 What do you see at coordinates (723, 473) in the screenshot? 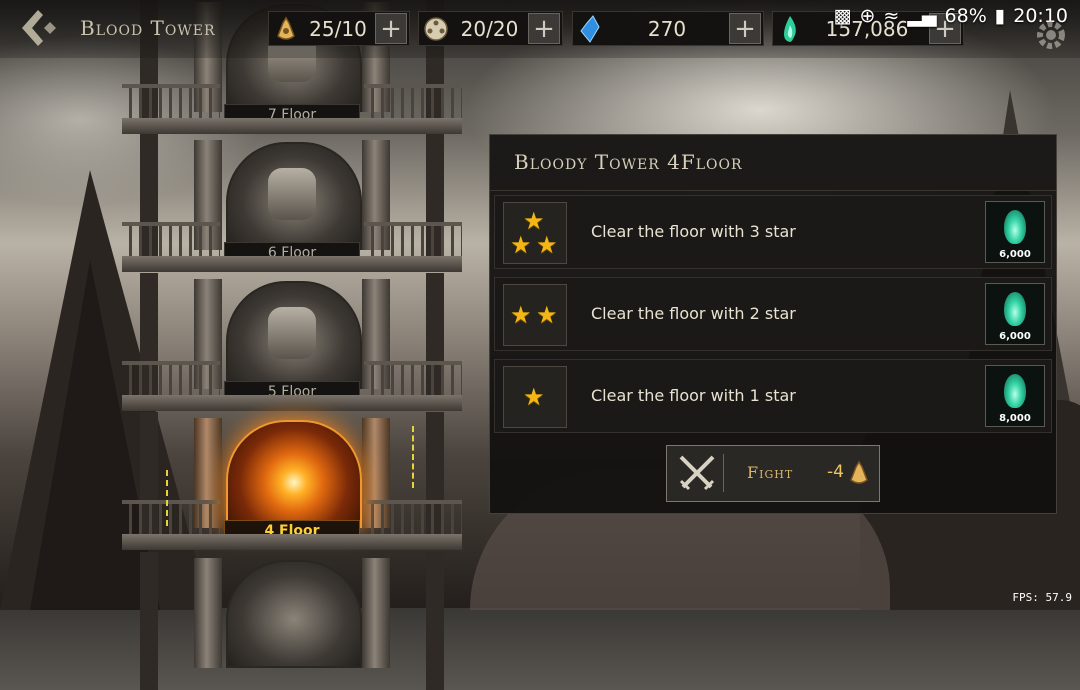
I see `divider` at bounding box center [723, 473].